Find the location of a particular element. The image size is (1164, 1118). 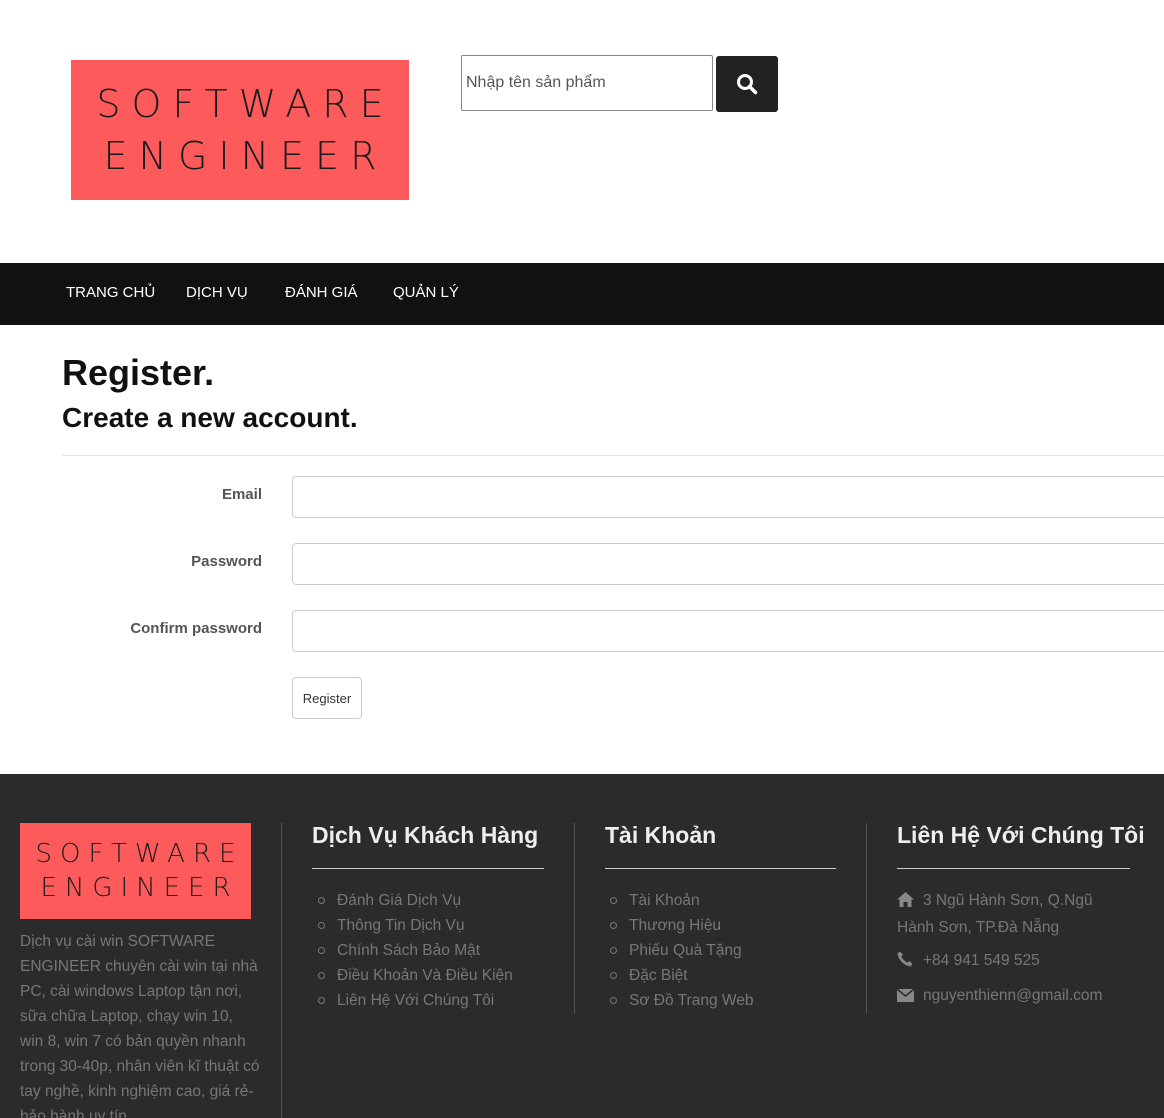

footer-link-specials: Đặc Biệt is located at coordinates (678, 975).